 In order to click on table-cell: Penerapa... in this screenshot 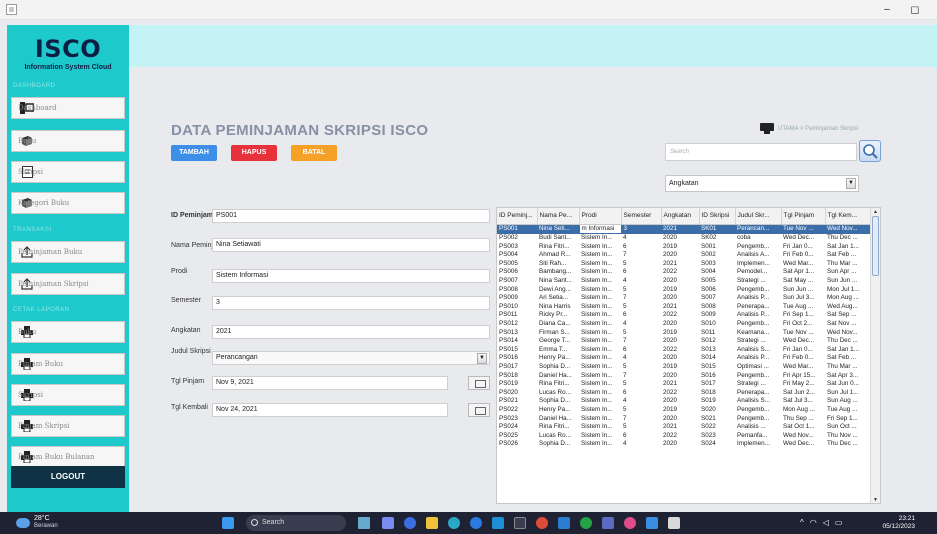, I will do `click(758, 307)`.